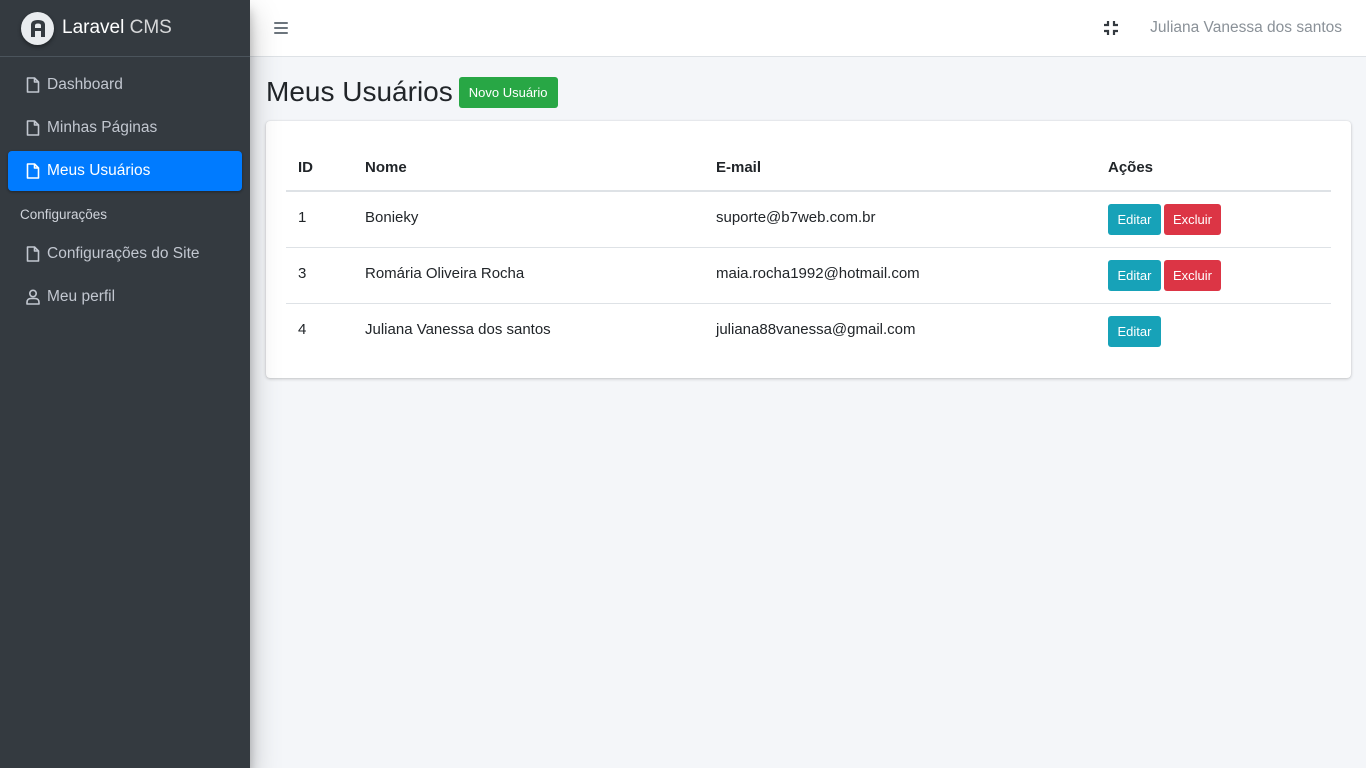 The image size is (1366, 768). I want to click on brand-name: Laravel CMS, so click(117, 28).